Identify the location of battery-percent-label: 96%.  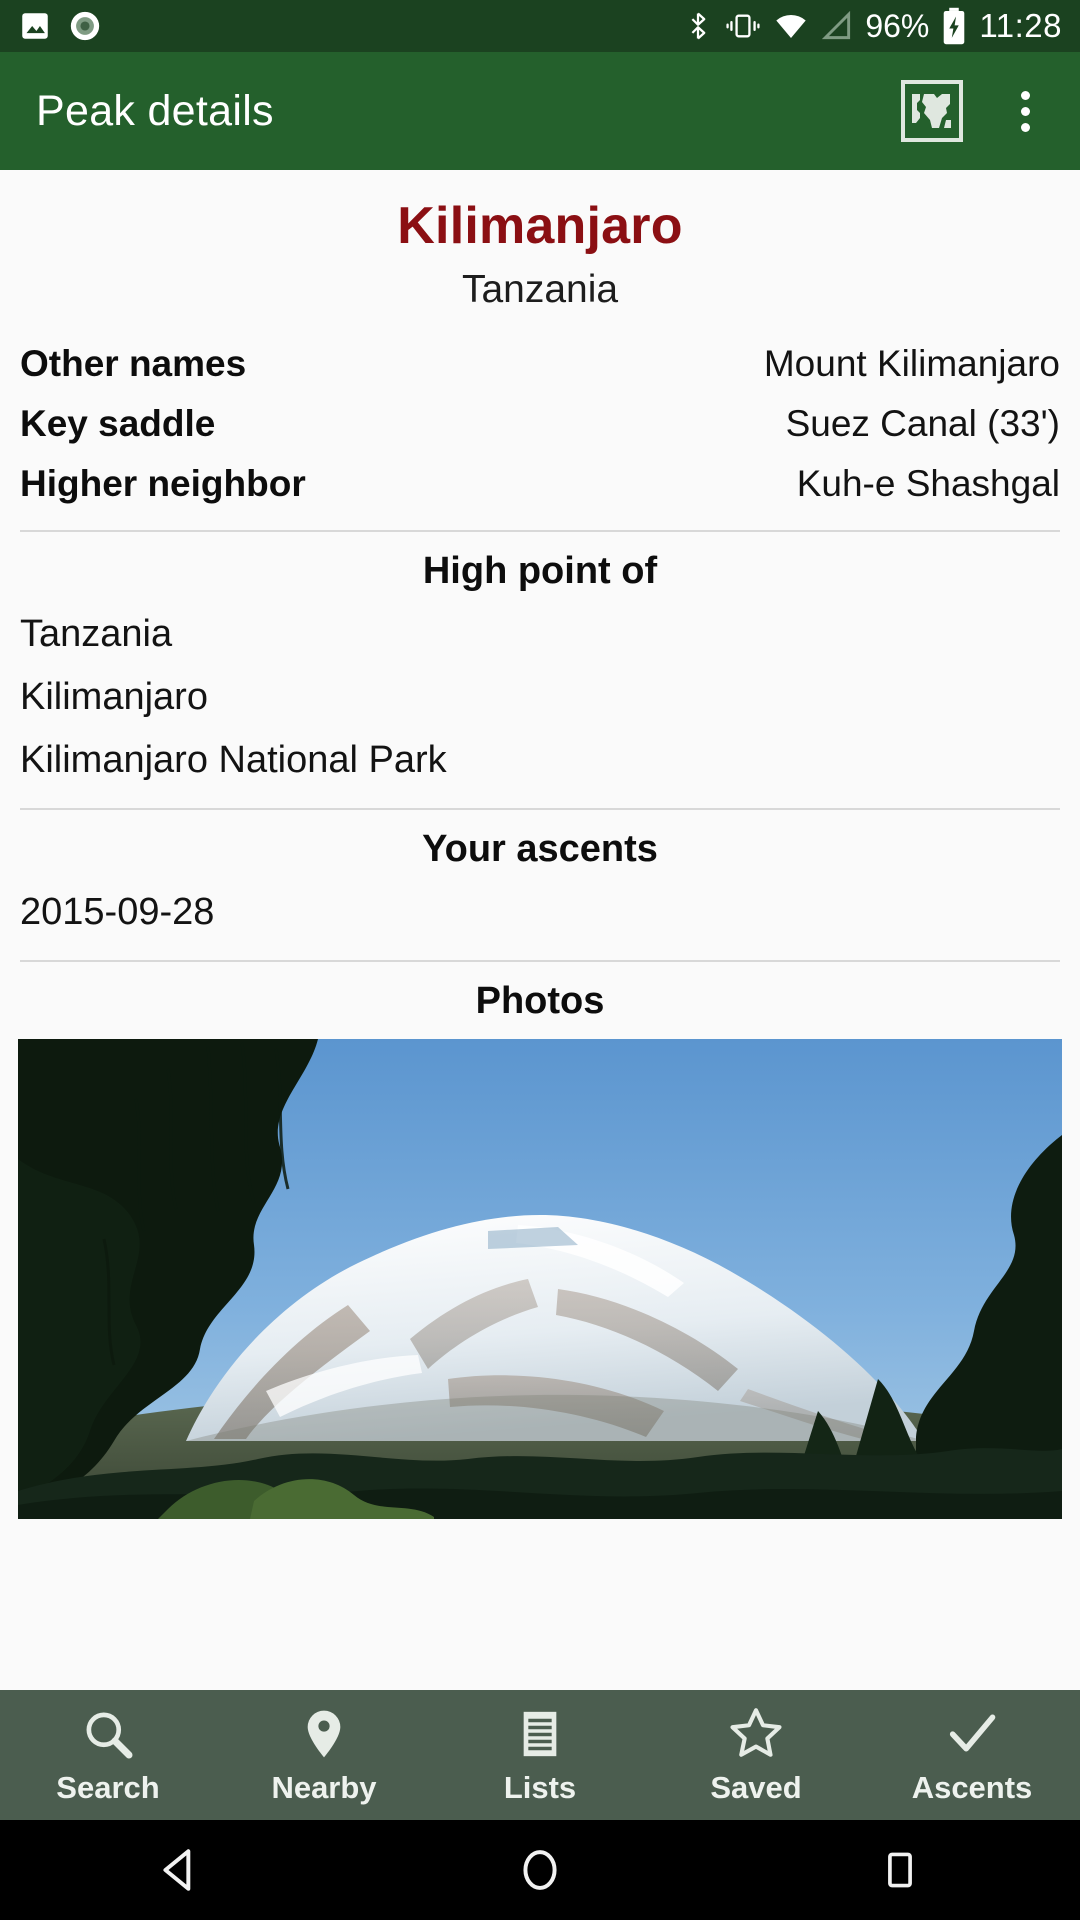
(897, 25).